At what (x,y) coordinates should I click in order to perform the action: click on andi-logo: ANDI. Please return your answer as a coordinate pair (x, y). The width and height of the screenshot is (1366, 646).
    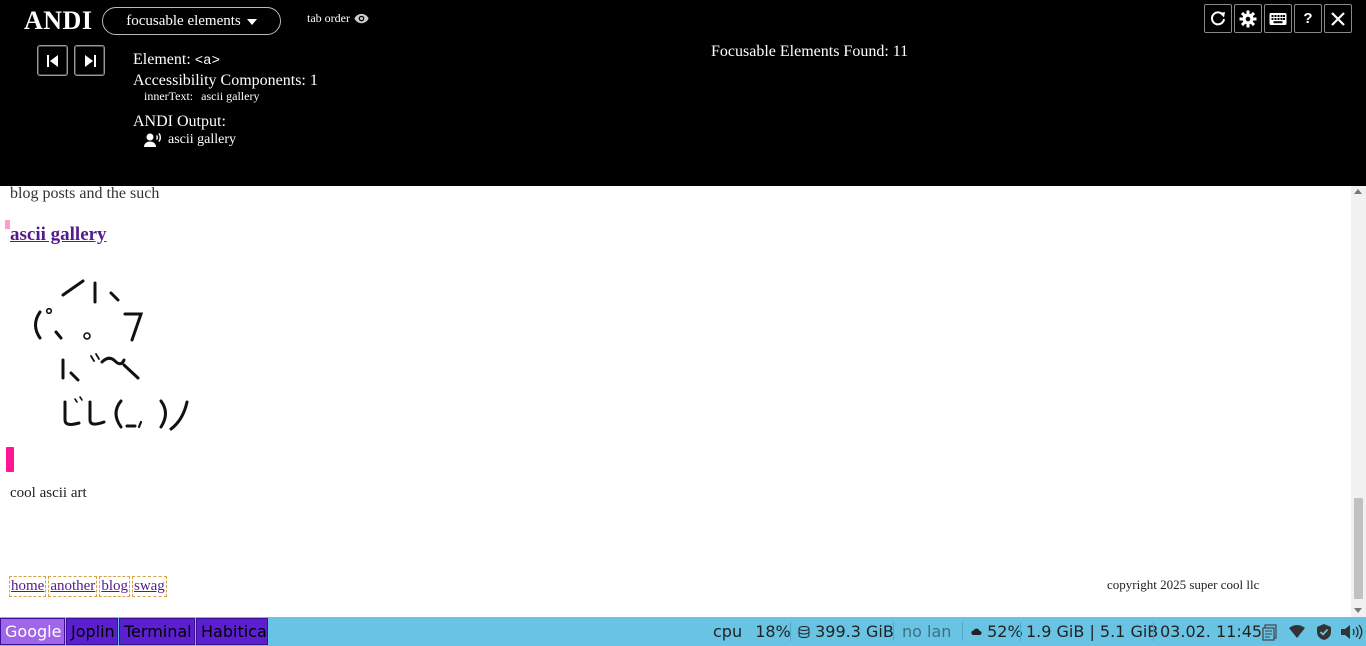
    Looking at the image, I should click on (58, 20).